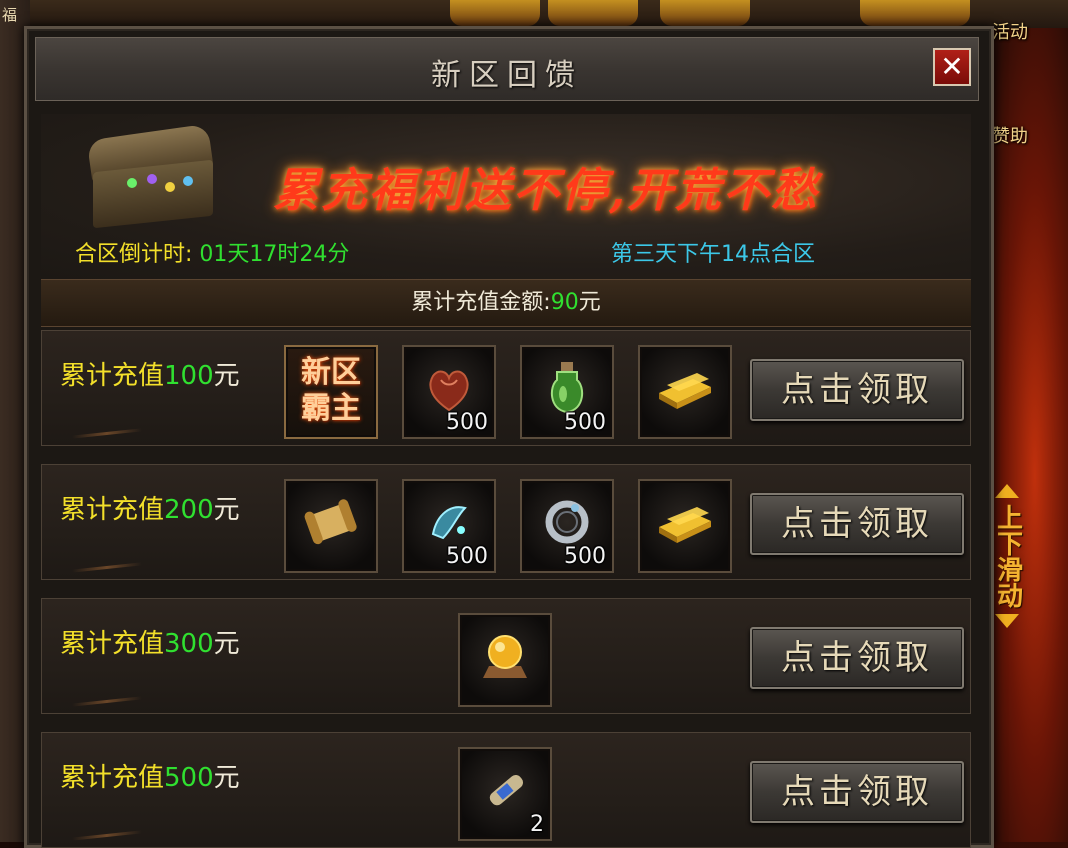 The image size is (1068, 848). Describe the element at coordinates (506, 388) in the screenshot. I see `reward-row-100: 累计充值100元 新区 霸主 500 500 点击领取` at that location.